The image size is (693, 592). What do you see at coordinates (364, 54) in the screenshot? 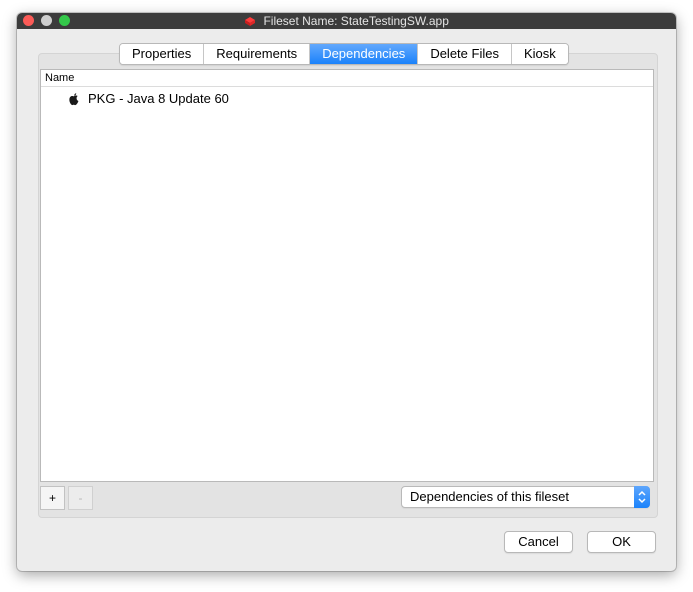
I see `tab-dependencies: Dependencies` at bounding box center [364, 54].